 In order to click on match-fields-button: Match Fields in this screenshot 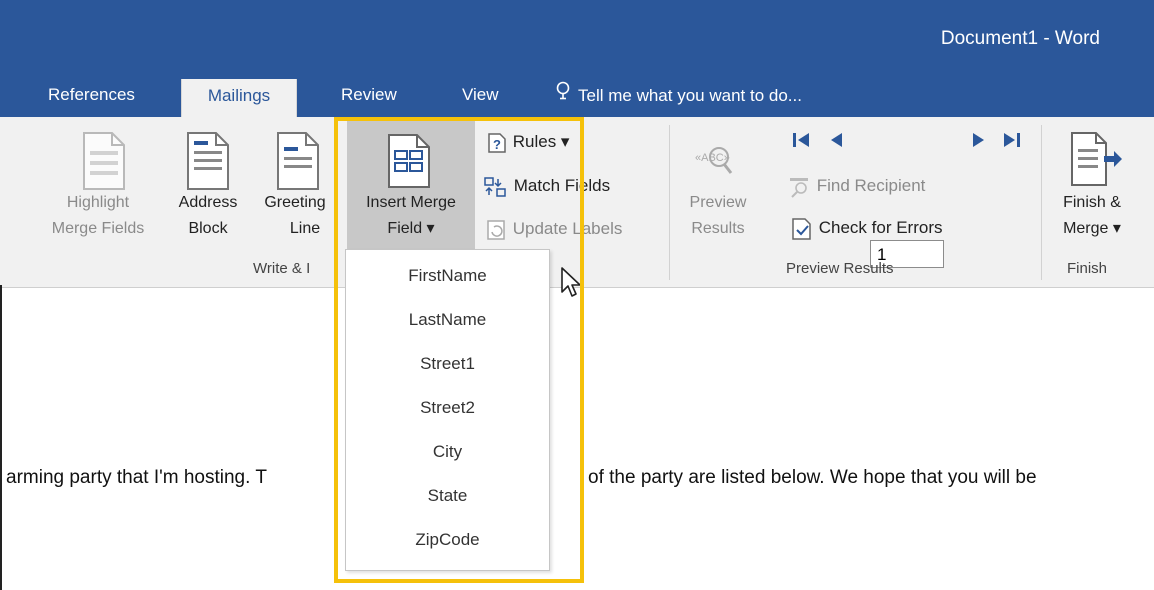, I will do `click(546, 186)`.